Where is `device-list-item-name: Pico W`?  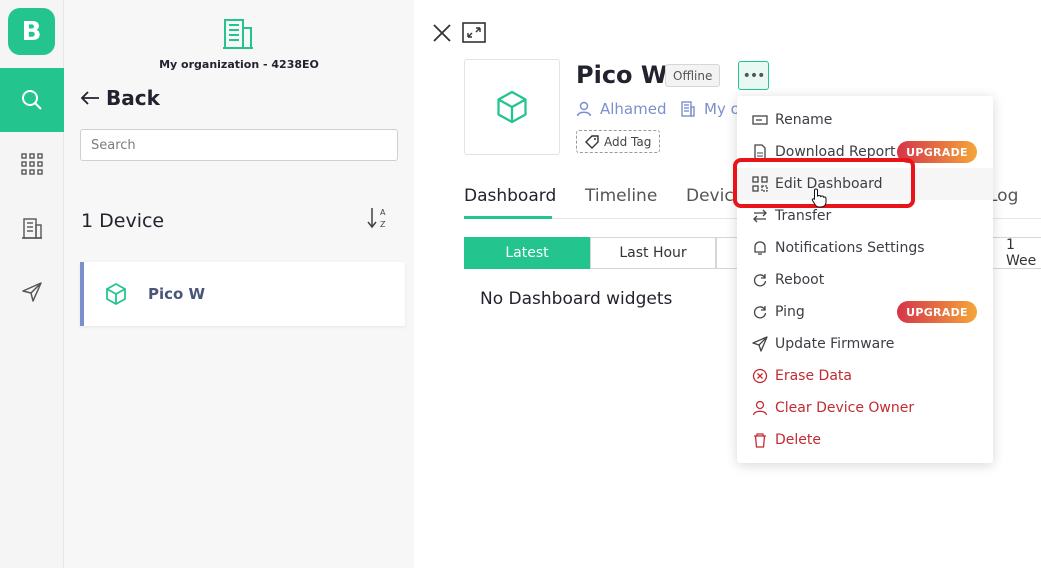 device-list-item-name: Pico W is located at coordinates (177, 294).